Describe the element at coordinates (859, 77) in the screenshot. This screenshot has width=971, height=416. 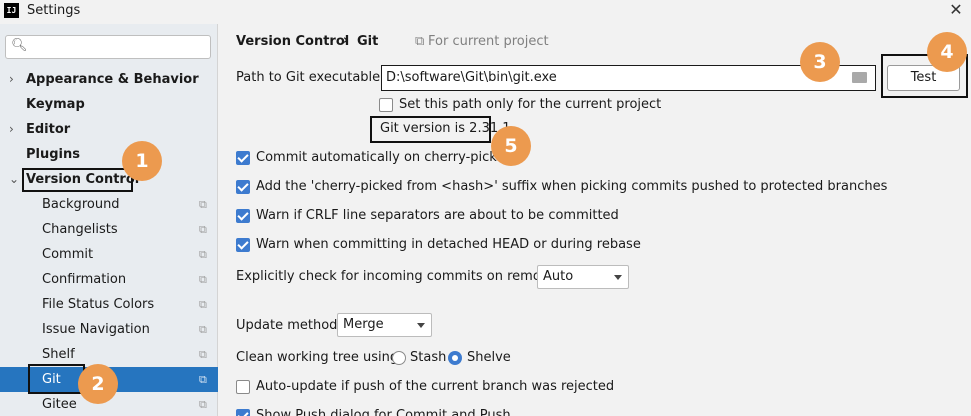
I see `folder-icon` at that location.